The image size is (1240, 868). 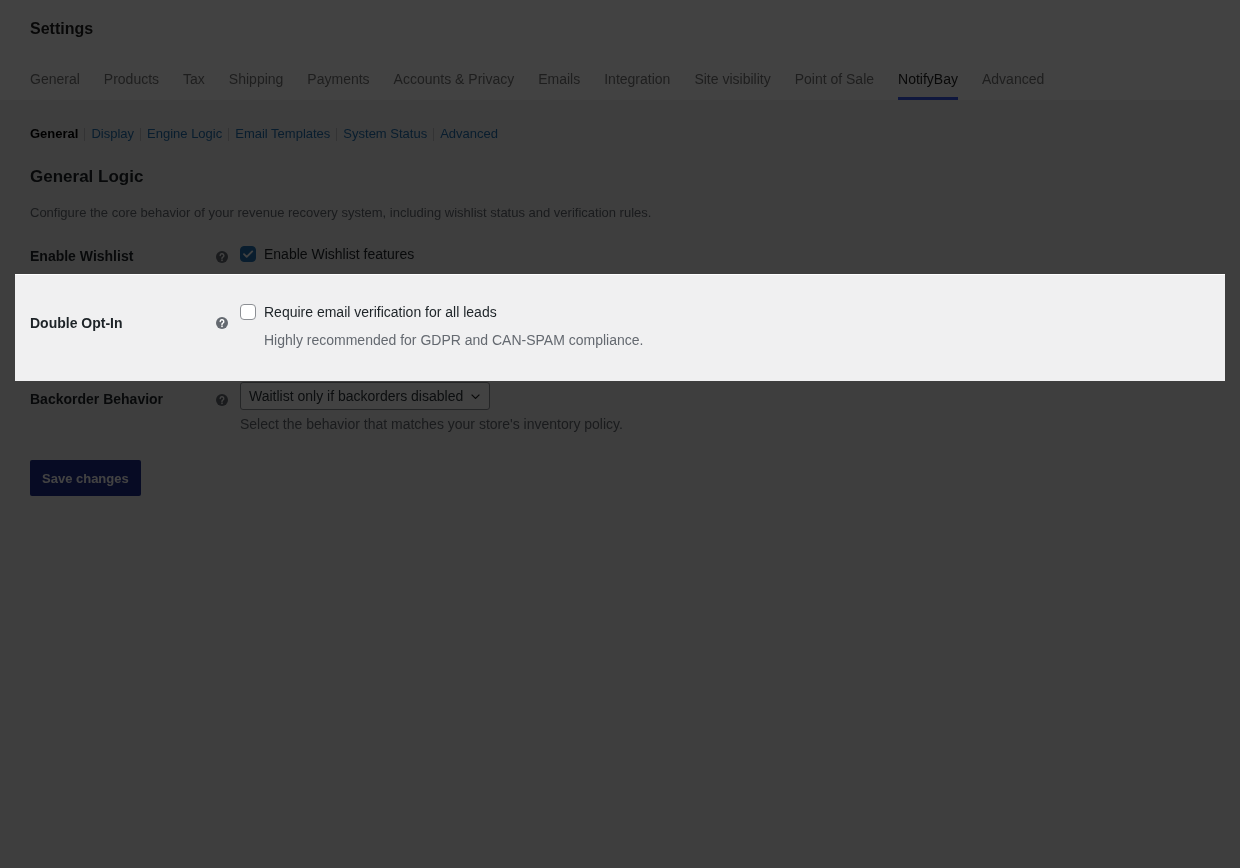 What do you see at coordinates (476, 396) in the screenshot?
I see `chevron-down-icon` at bounding box center [476, 396].